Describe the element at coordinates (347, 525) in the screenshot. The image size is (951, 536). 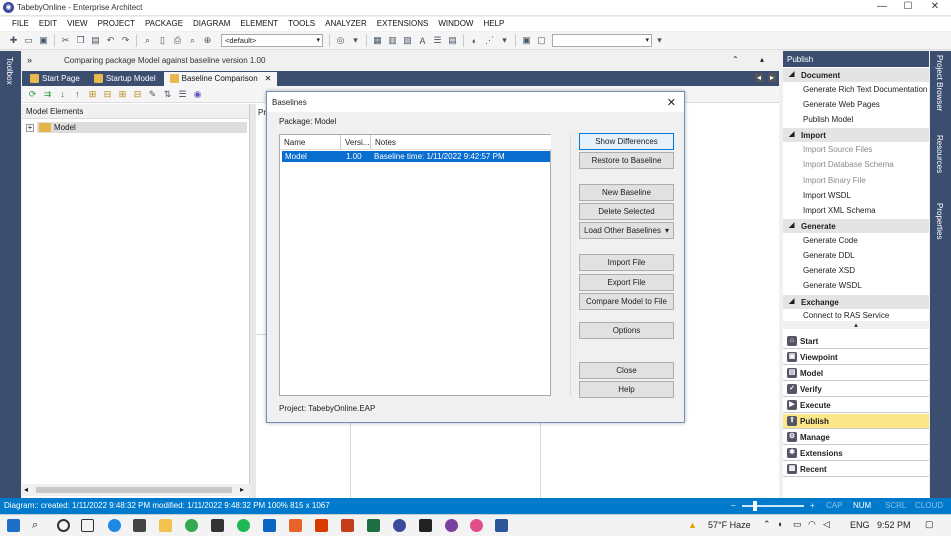
I see `powerpoint-icon` at that location.